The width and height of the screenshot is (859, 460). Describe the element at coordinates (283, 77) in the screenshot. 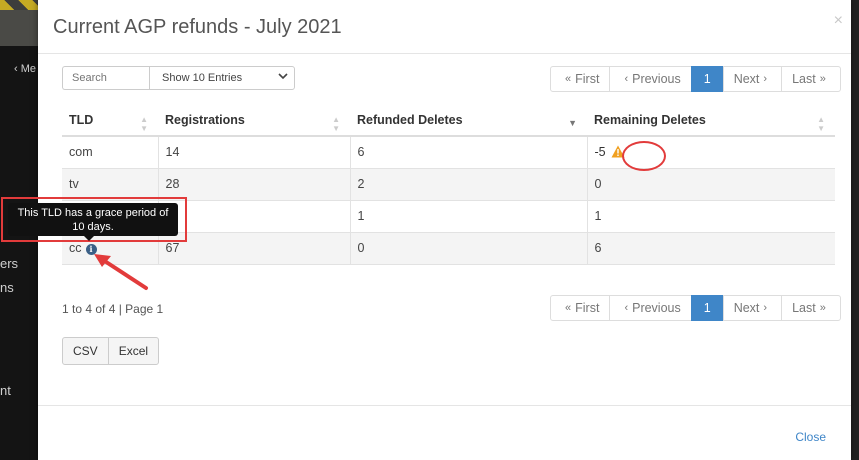

I see `chevron-down-icon` at that location.